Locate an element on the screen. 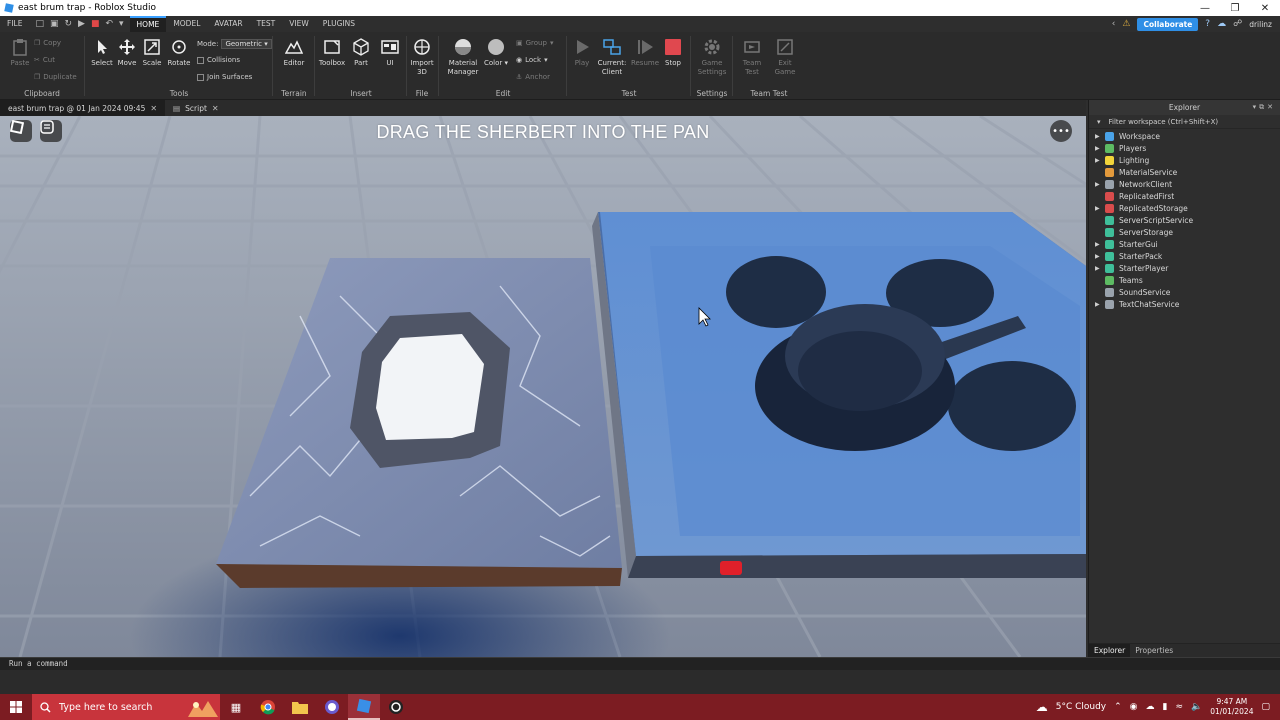 This screenshot has height=720, width=1280. join-surfaces-toggle: Join Surfaces is located at coordinates (224, 77).